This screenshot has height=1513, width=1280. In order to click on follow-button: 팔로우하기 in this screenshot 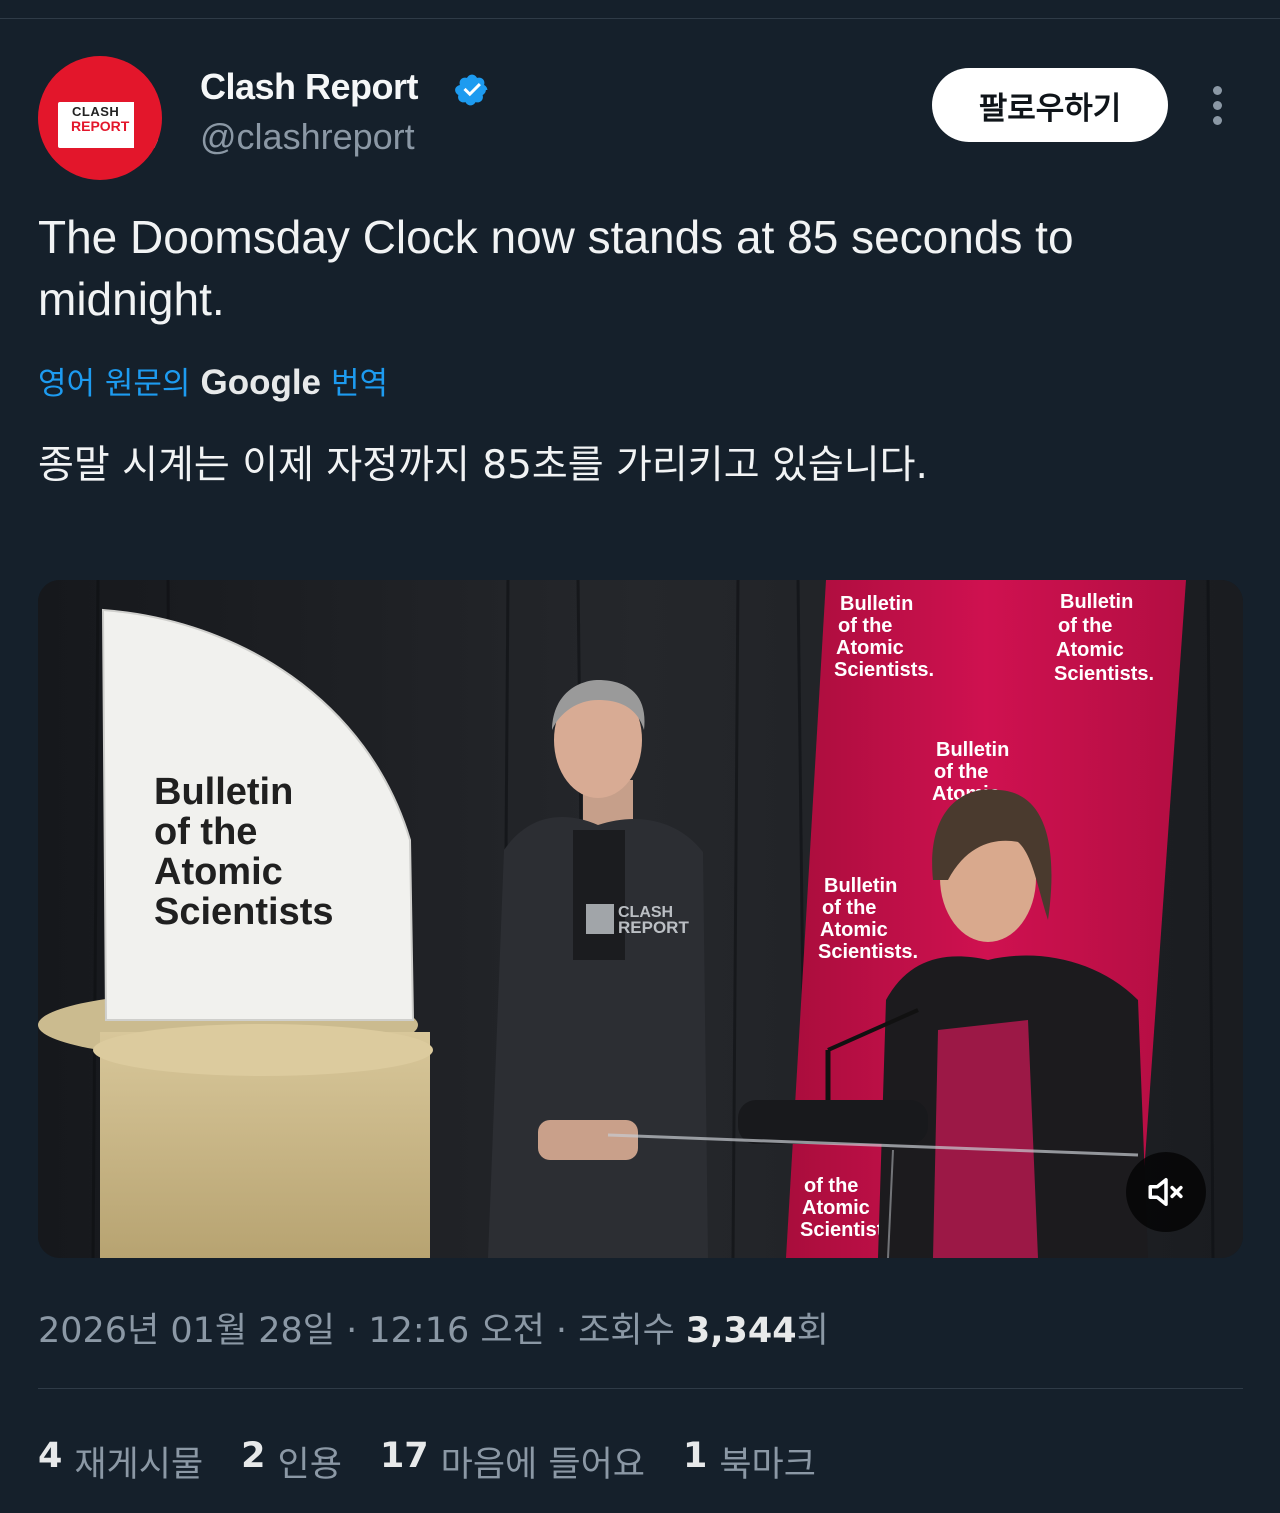, I will do `click(1050, 105)`.